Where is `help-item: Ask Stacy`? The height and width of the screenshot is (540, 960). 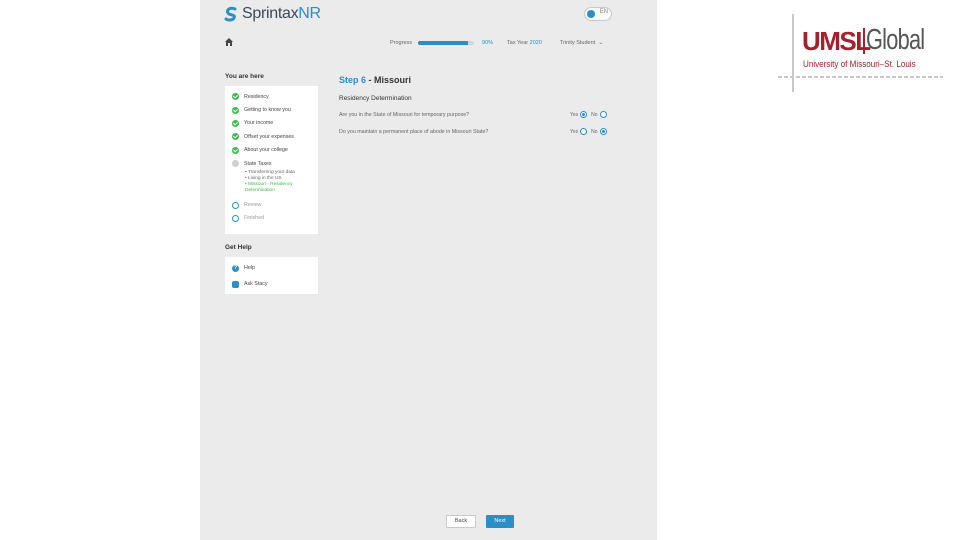
help-item: Ask Stacy is located at coordinates (271, 284).